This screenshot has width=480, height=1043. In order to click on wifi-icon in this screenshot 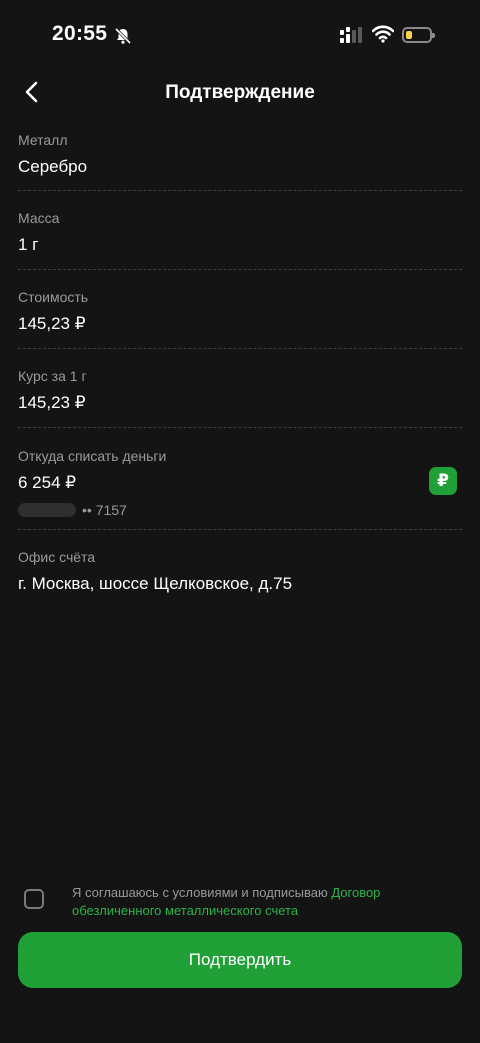, I will do `click(383, 34)`.